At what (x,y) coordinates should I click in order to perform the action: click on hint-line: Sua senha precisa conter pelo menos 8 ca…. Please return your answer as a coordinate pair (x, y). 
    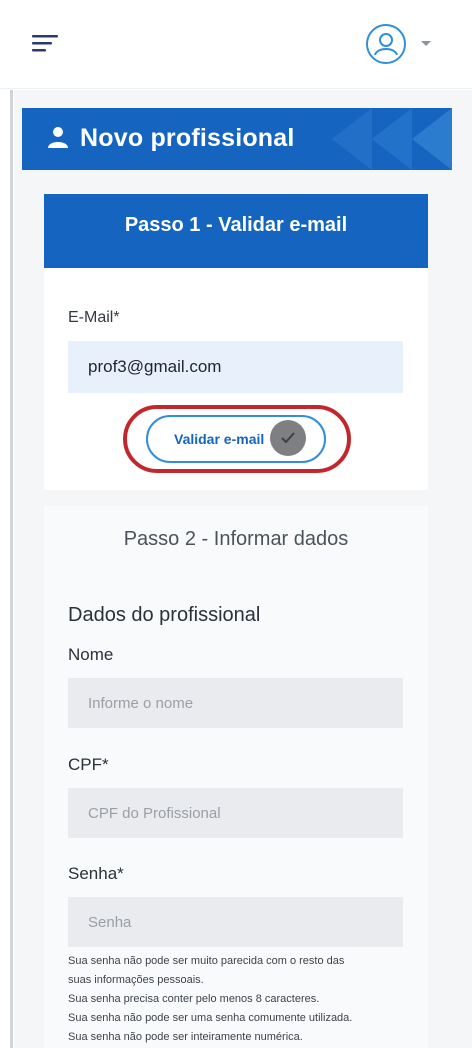
    Looking at the image, I should click on (194, 999).